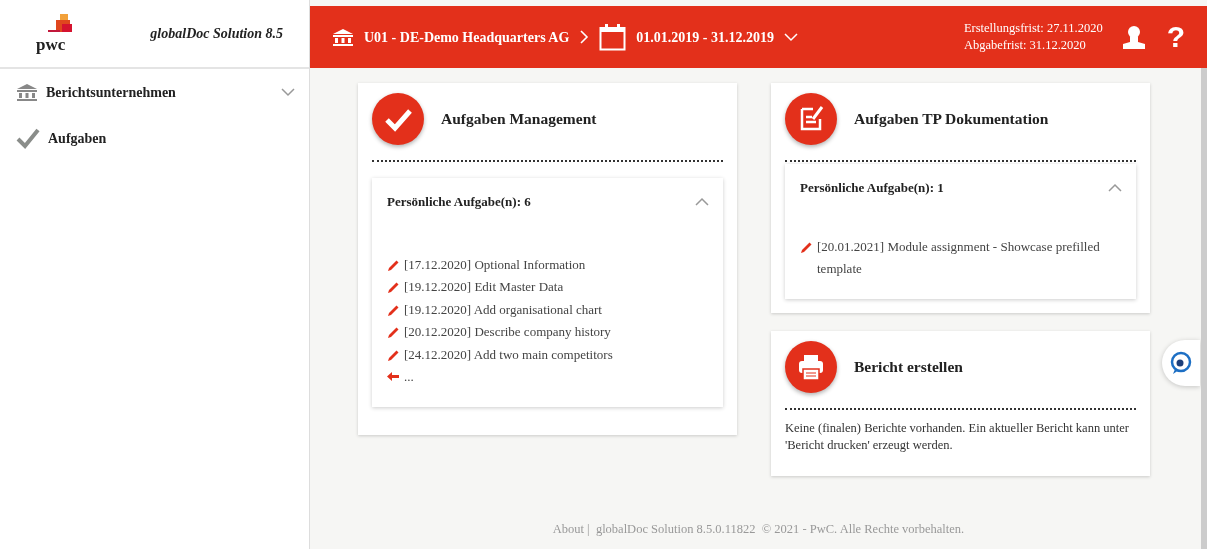  Describe the element at coordinates (1204, 308) in the screenshot. I see `scrollbar` at that location.